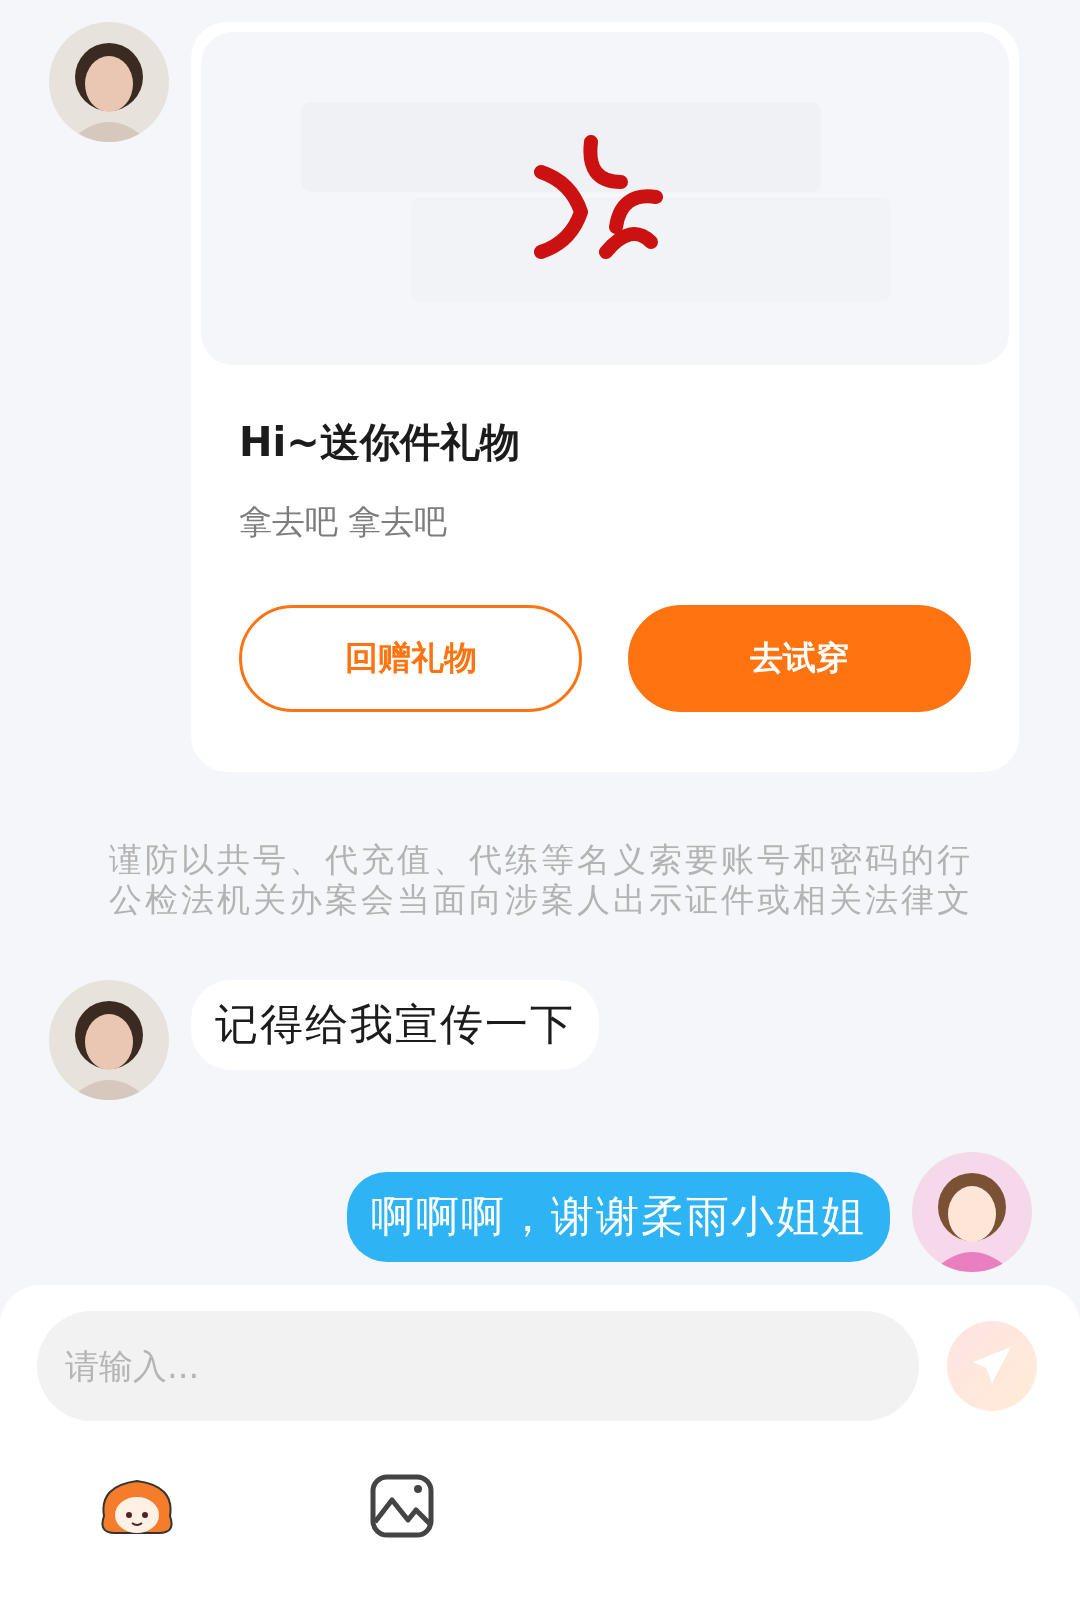  Describe the element at coordinates (344, 522) in the screenshot. I see `gift-subtitle: 拿去吧 拿去吧` at that location.